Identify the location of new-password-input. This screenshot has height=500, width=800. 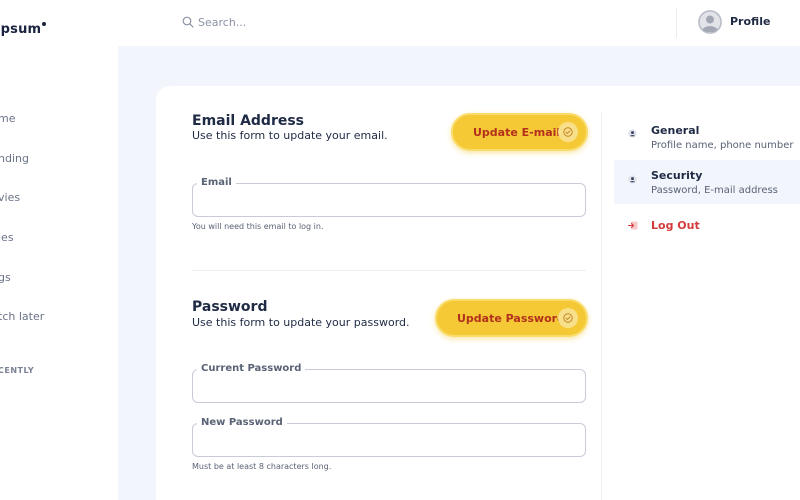
(389, 440).